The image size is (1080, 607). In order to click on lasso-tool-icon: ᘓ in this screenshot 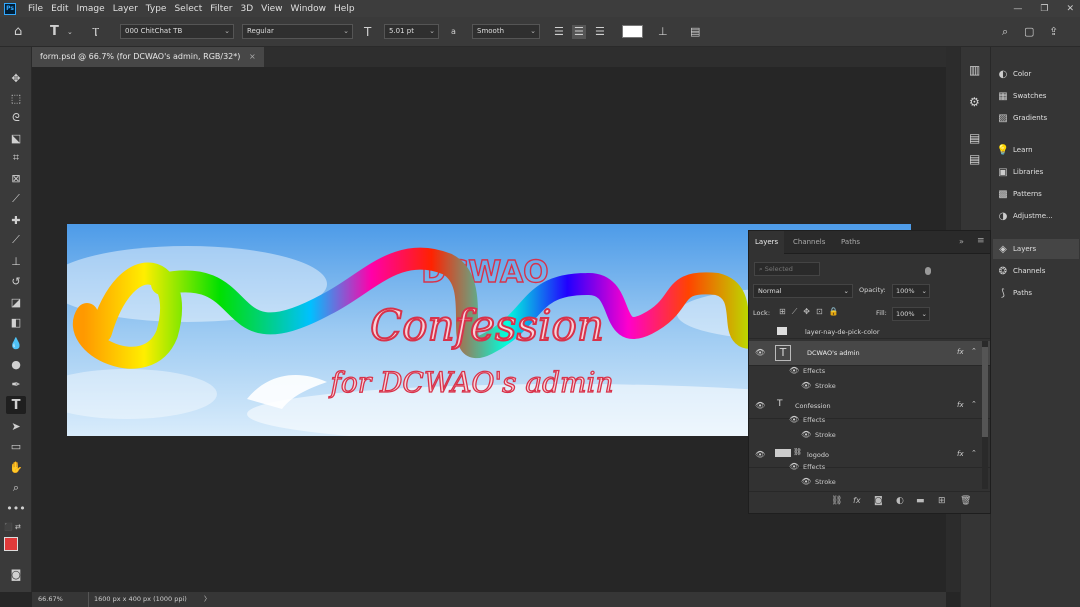, I will do `click(16, 118)`.